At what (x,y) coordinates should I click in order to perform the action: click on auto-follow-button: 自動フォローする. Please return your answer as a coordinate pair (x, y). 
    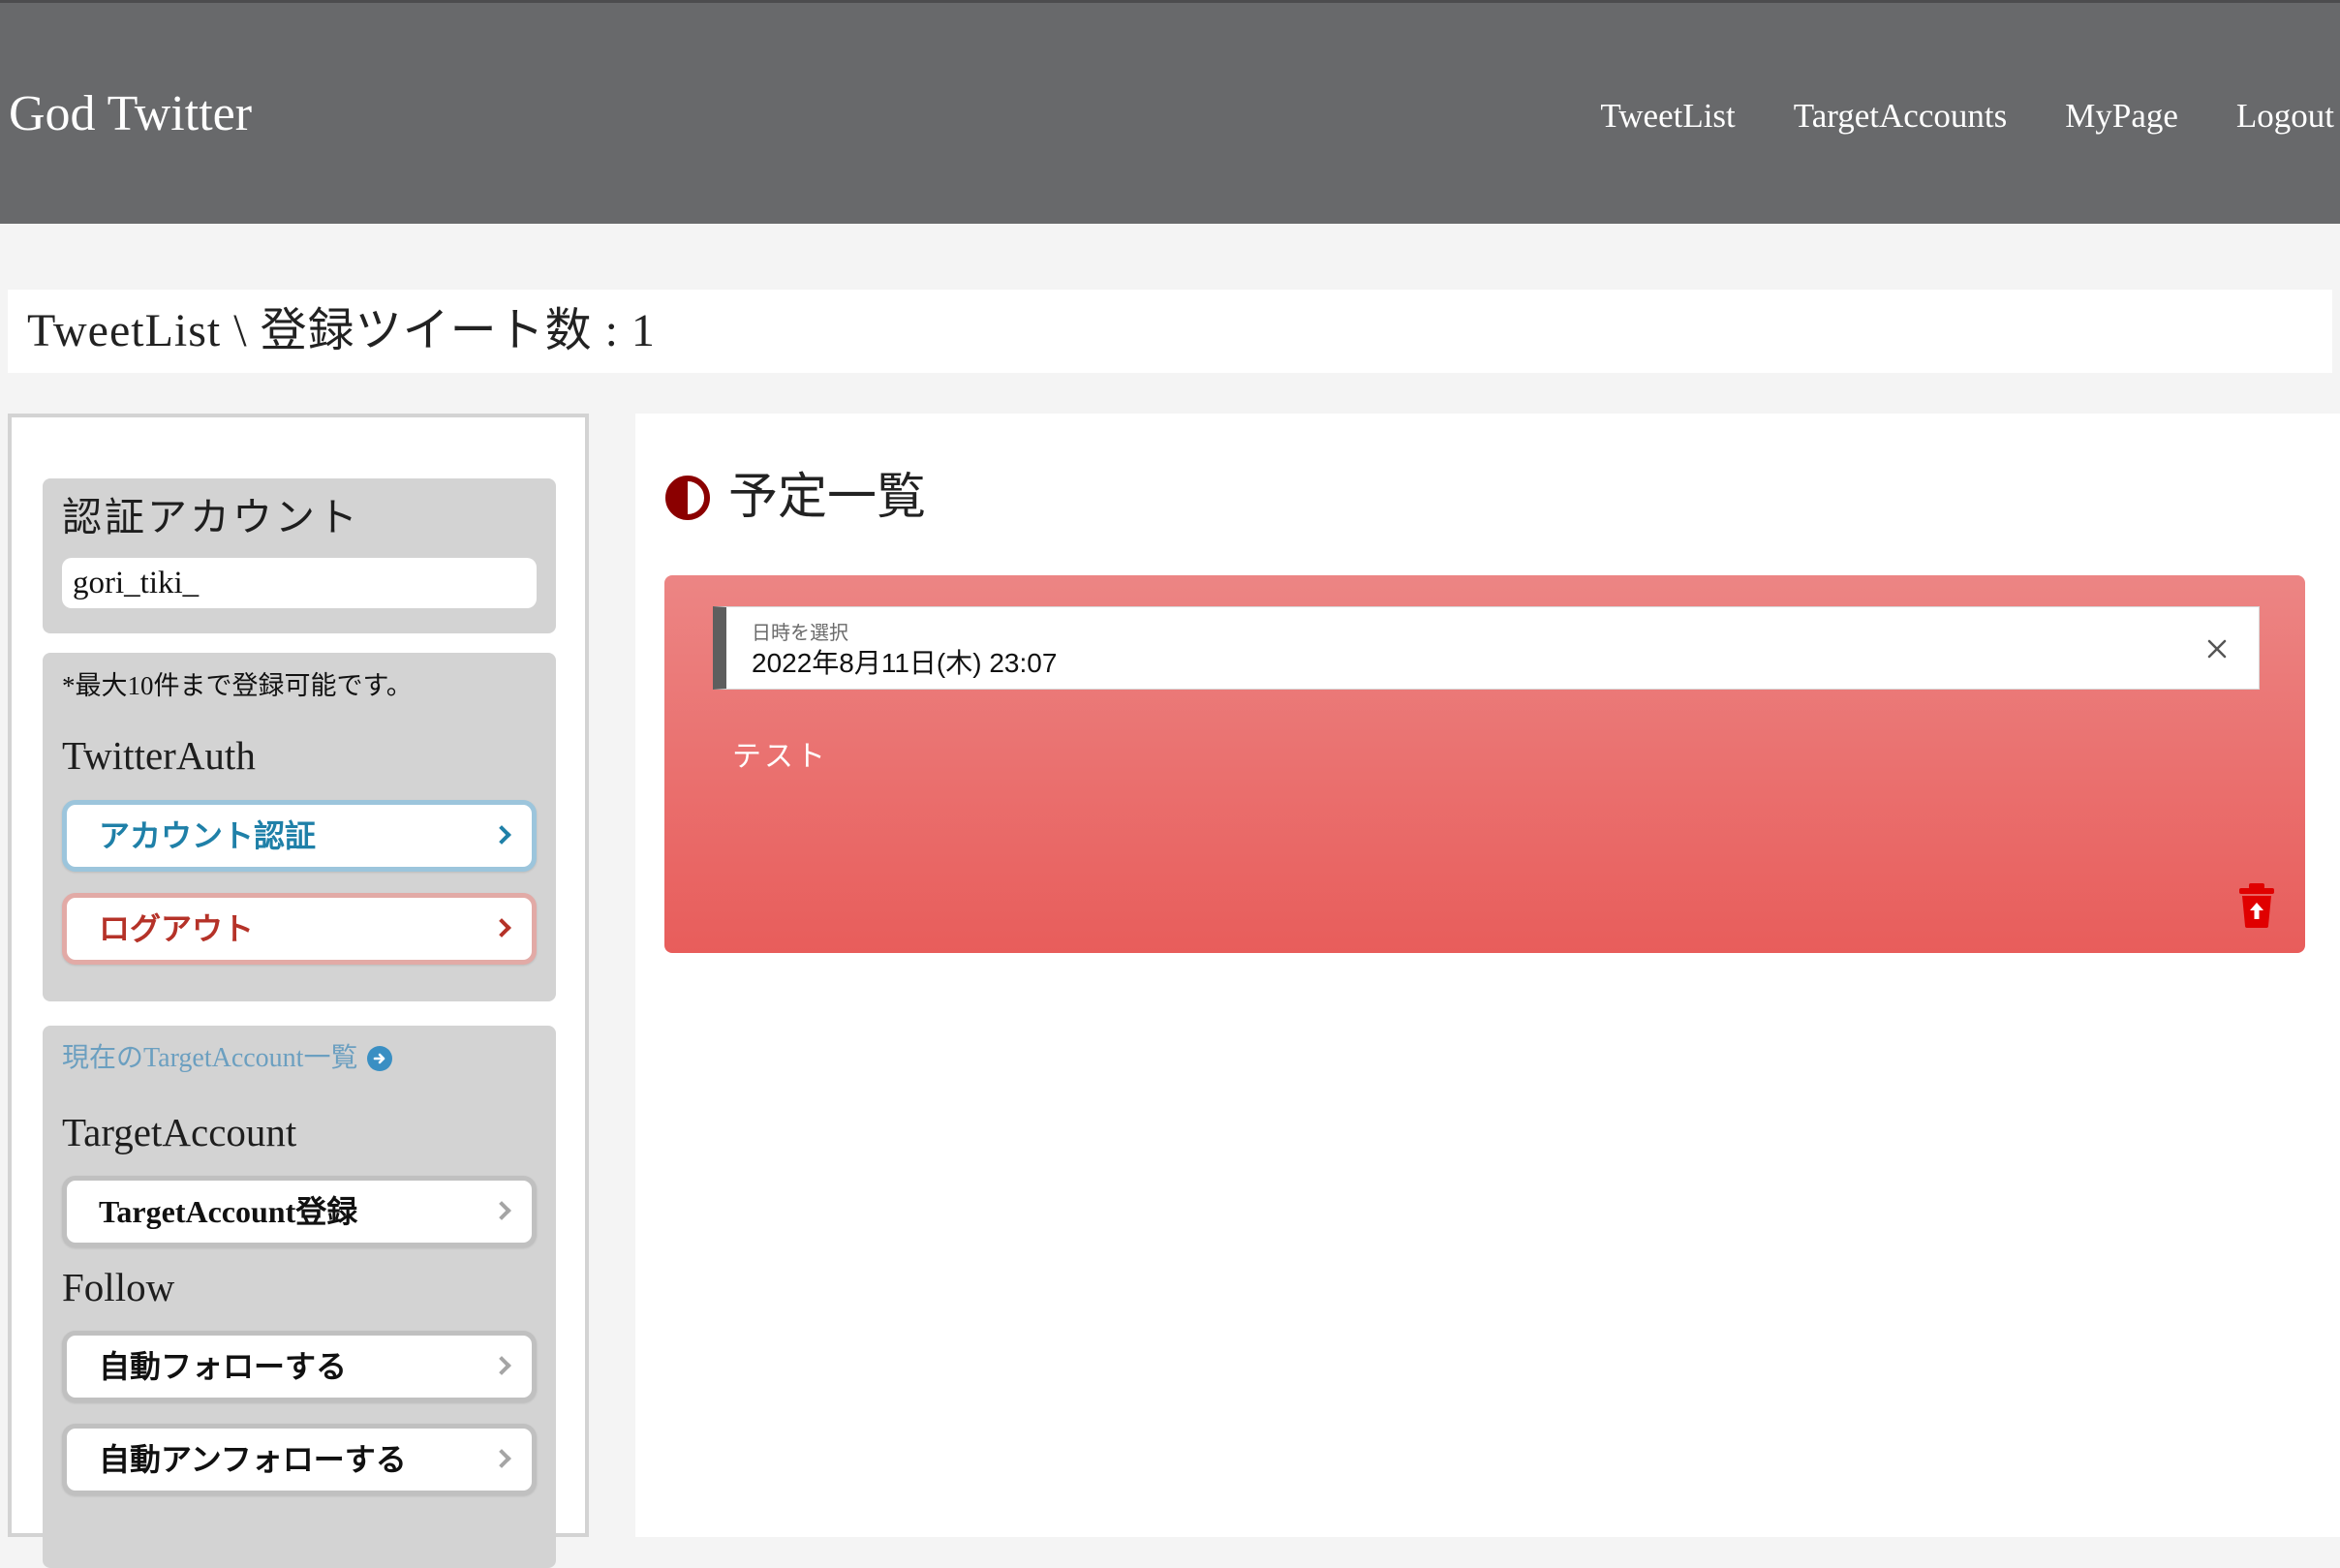
    Looking at the image, I should click on (300, 1366).